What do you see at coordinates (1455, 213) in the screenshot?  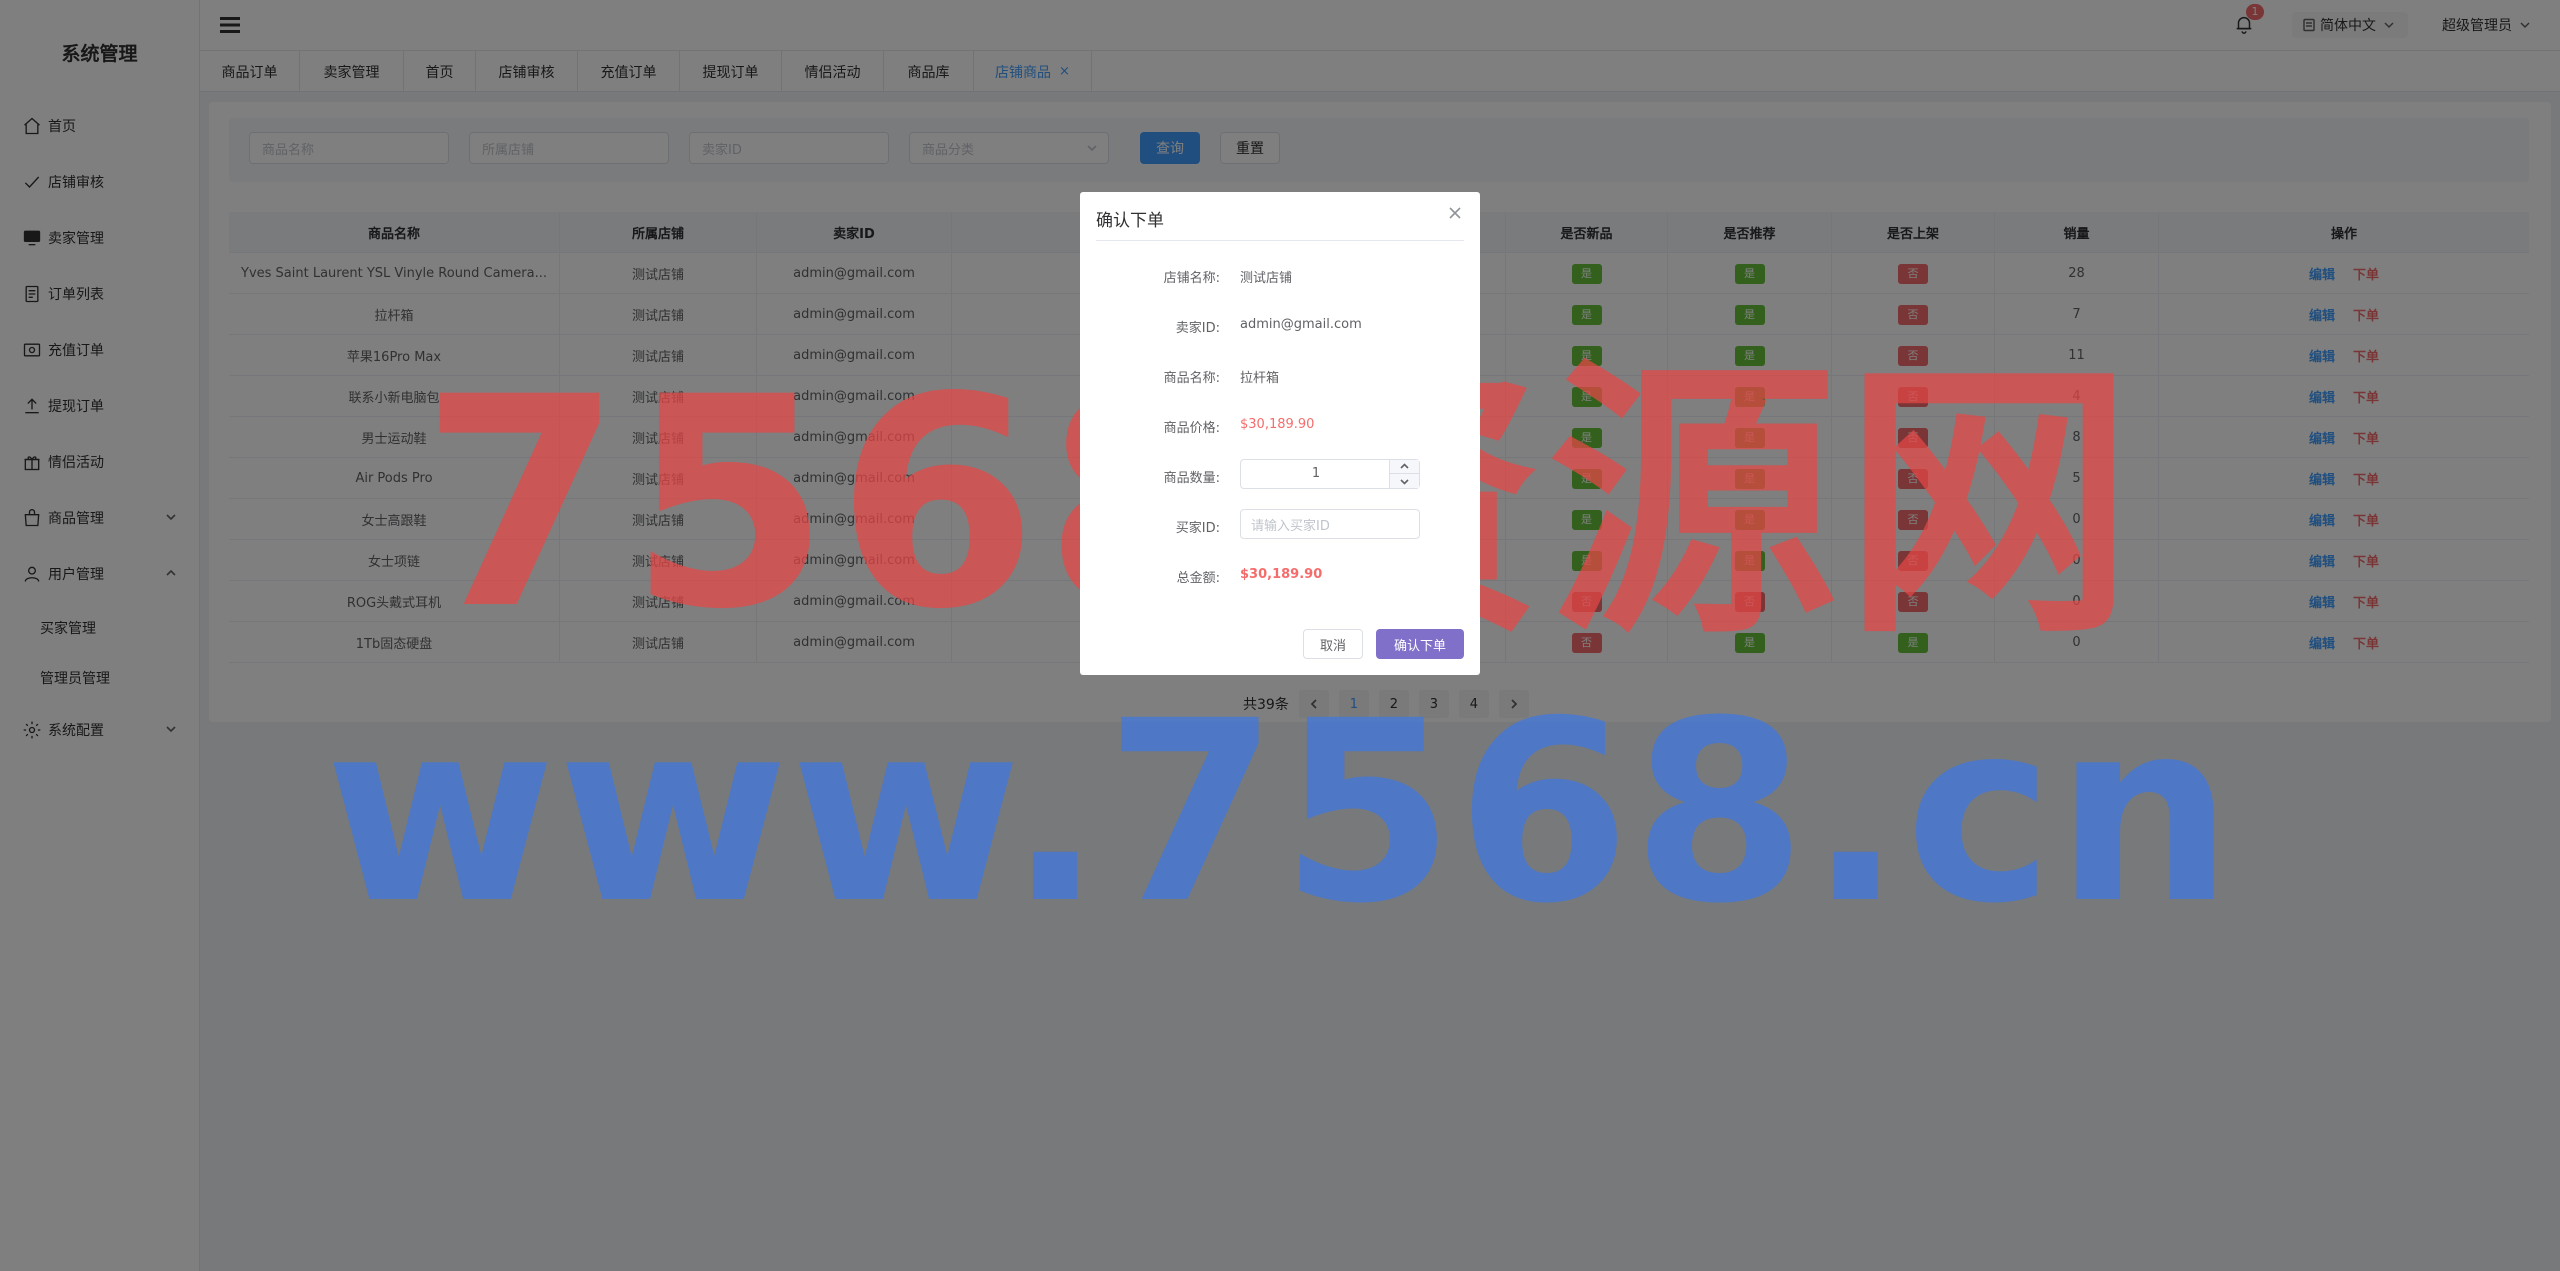 I see `close-icon` at bounding box center [1455, 213].